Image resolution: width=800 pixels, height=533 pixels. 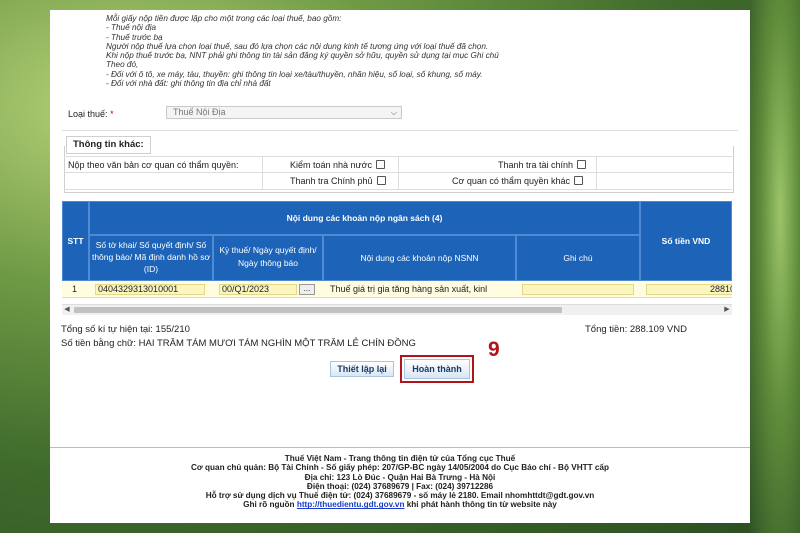 I want to click on tax-type-value: Thuế Nội Địa, so click(x=199, y=112).